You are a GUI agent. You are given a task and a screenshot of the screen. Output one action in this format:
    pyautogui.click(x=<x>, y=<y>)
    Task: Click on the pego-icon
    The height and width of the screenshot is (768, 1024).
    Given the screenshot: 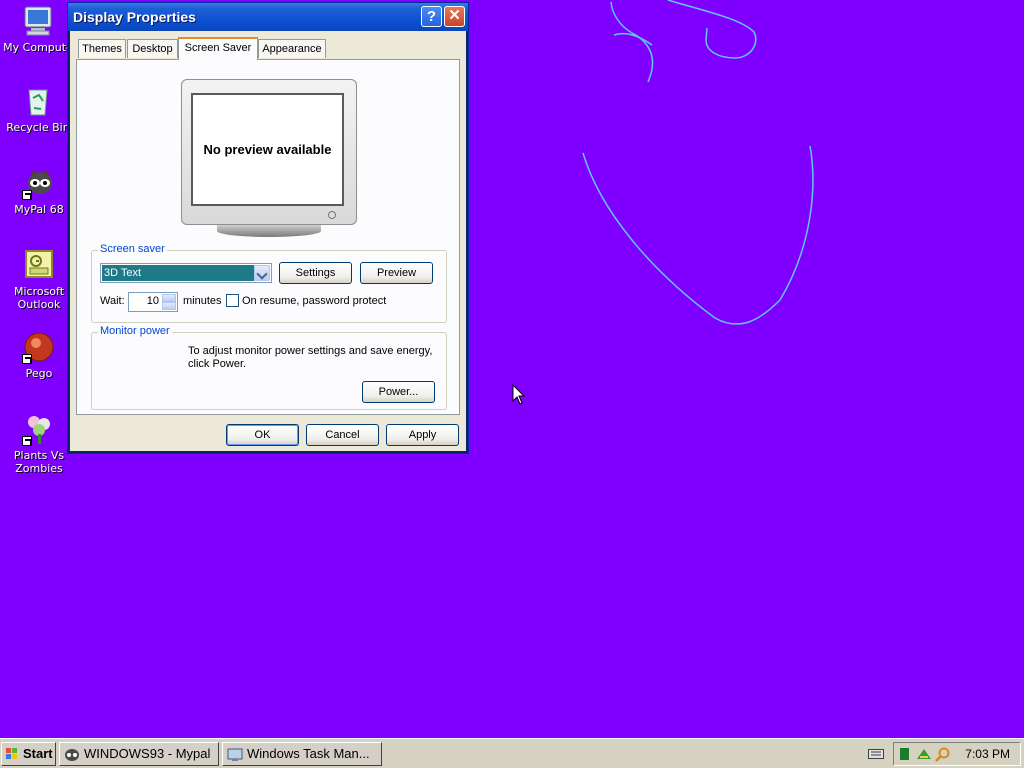 What is the action you would take?
    pyautogui.click(x=39, y=347)
    